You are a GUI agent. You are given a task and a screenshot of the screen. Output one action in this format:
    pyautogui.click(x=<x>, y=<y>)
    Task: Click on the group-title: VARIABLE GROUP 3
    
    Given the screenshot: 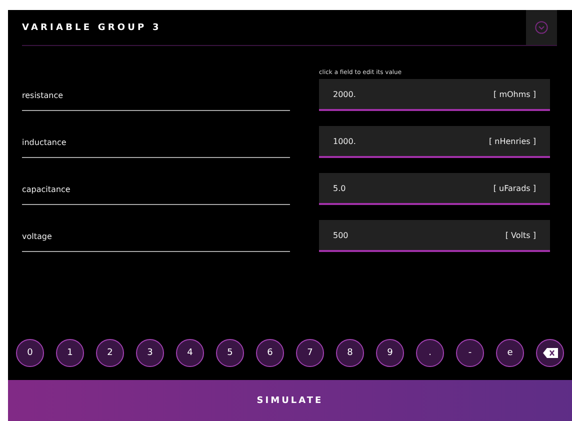 What is the action you would take?
    pyautogui.click(x=92, y=27)
    